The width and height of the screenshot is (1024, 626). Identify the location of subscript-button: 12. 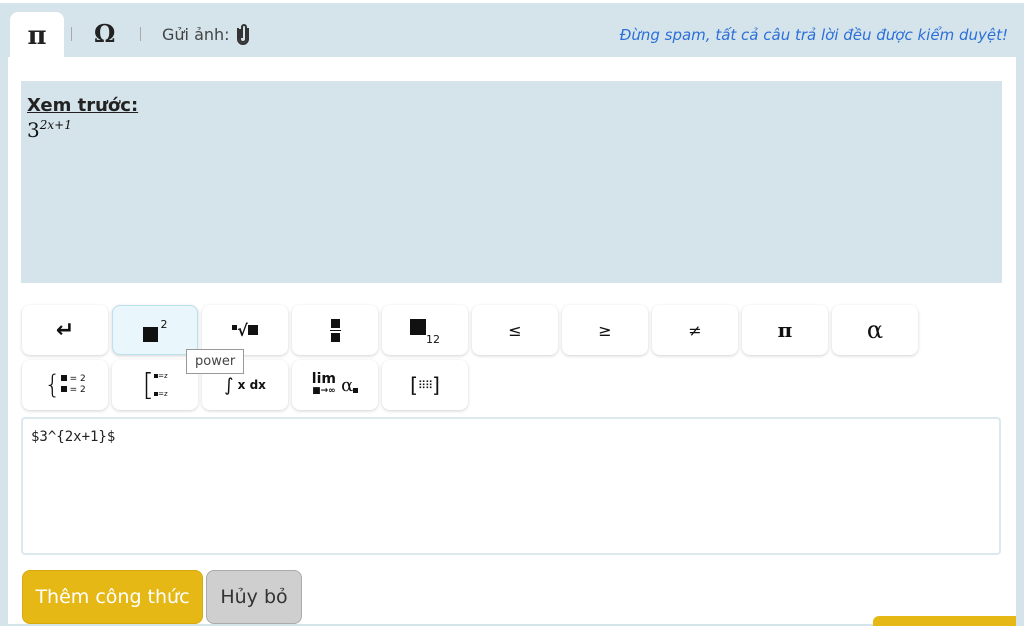
(425, 330).